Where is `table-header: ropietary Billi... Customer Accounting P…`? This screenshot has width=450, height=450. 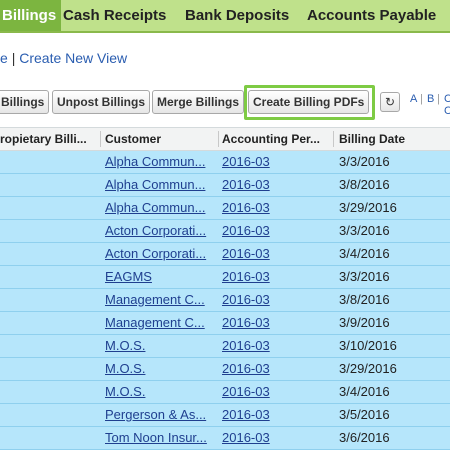
table-header: ropietary Billi... Customer Accounting P… is located at coordinates (225, 139).